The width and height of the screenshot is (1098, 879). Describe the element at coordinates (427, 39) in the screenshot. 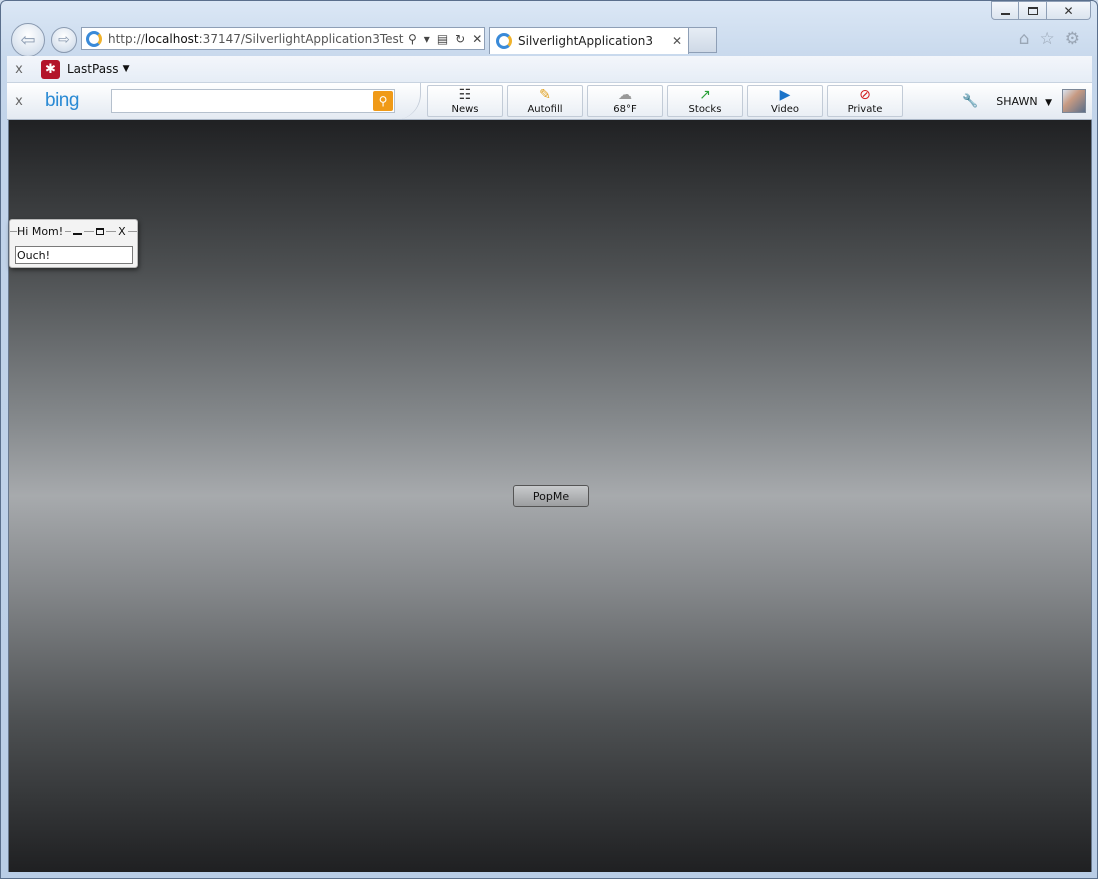

I see `dropdown-icon: ▾` at that location.